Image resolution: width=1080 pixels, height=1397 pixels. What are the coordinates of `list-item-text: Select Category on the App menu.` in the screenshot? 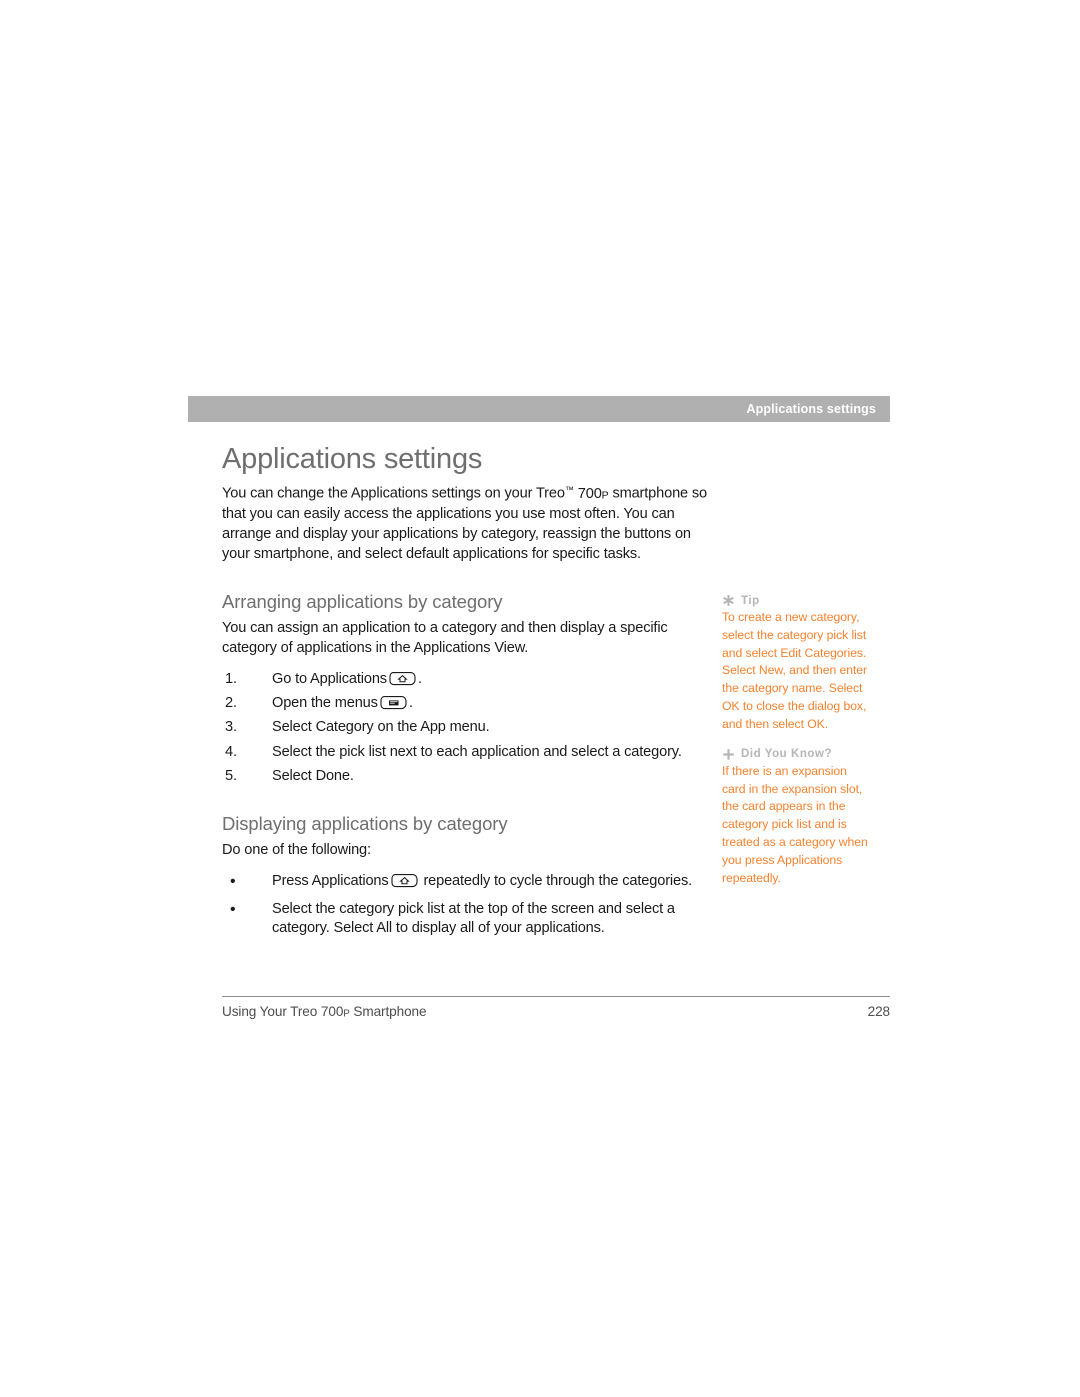 It's located at (381, 727).